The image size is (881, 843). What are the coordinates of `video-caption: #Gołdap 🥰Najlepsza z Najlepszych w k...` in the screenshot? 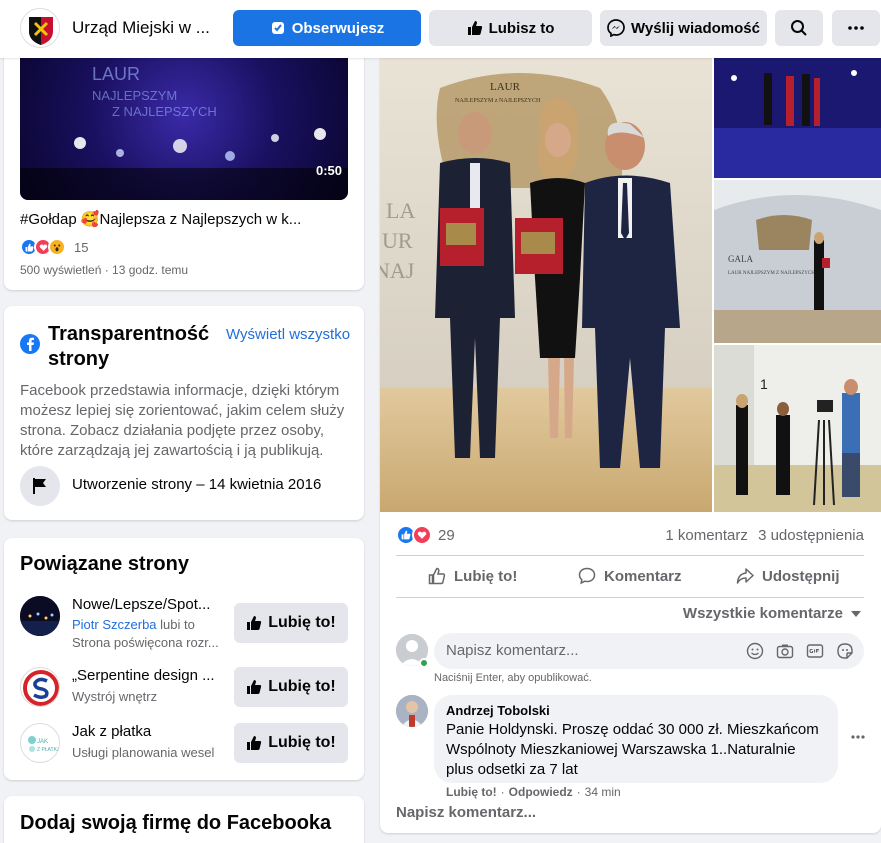 It's located at (185, 219).